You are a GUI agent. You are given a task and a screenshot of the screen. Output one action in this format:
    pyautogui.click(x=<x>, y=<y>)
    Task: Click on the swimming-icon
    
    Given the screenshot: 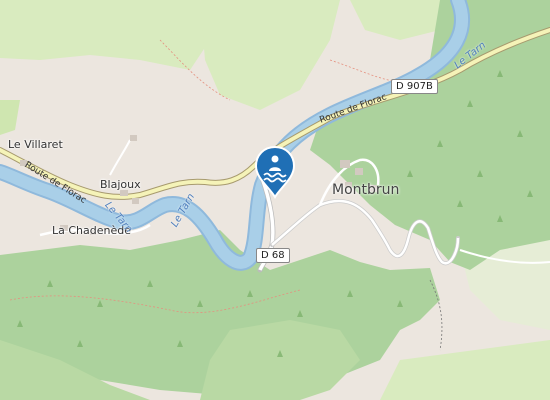 What is the action you would take?
    pyautogui.click(x=275, y=172)
    